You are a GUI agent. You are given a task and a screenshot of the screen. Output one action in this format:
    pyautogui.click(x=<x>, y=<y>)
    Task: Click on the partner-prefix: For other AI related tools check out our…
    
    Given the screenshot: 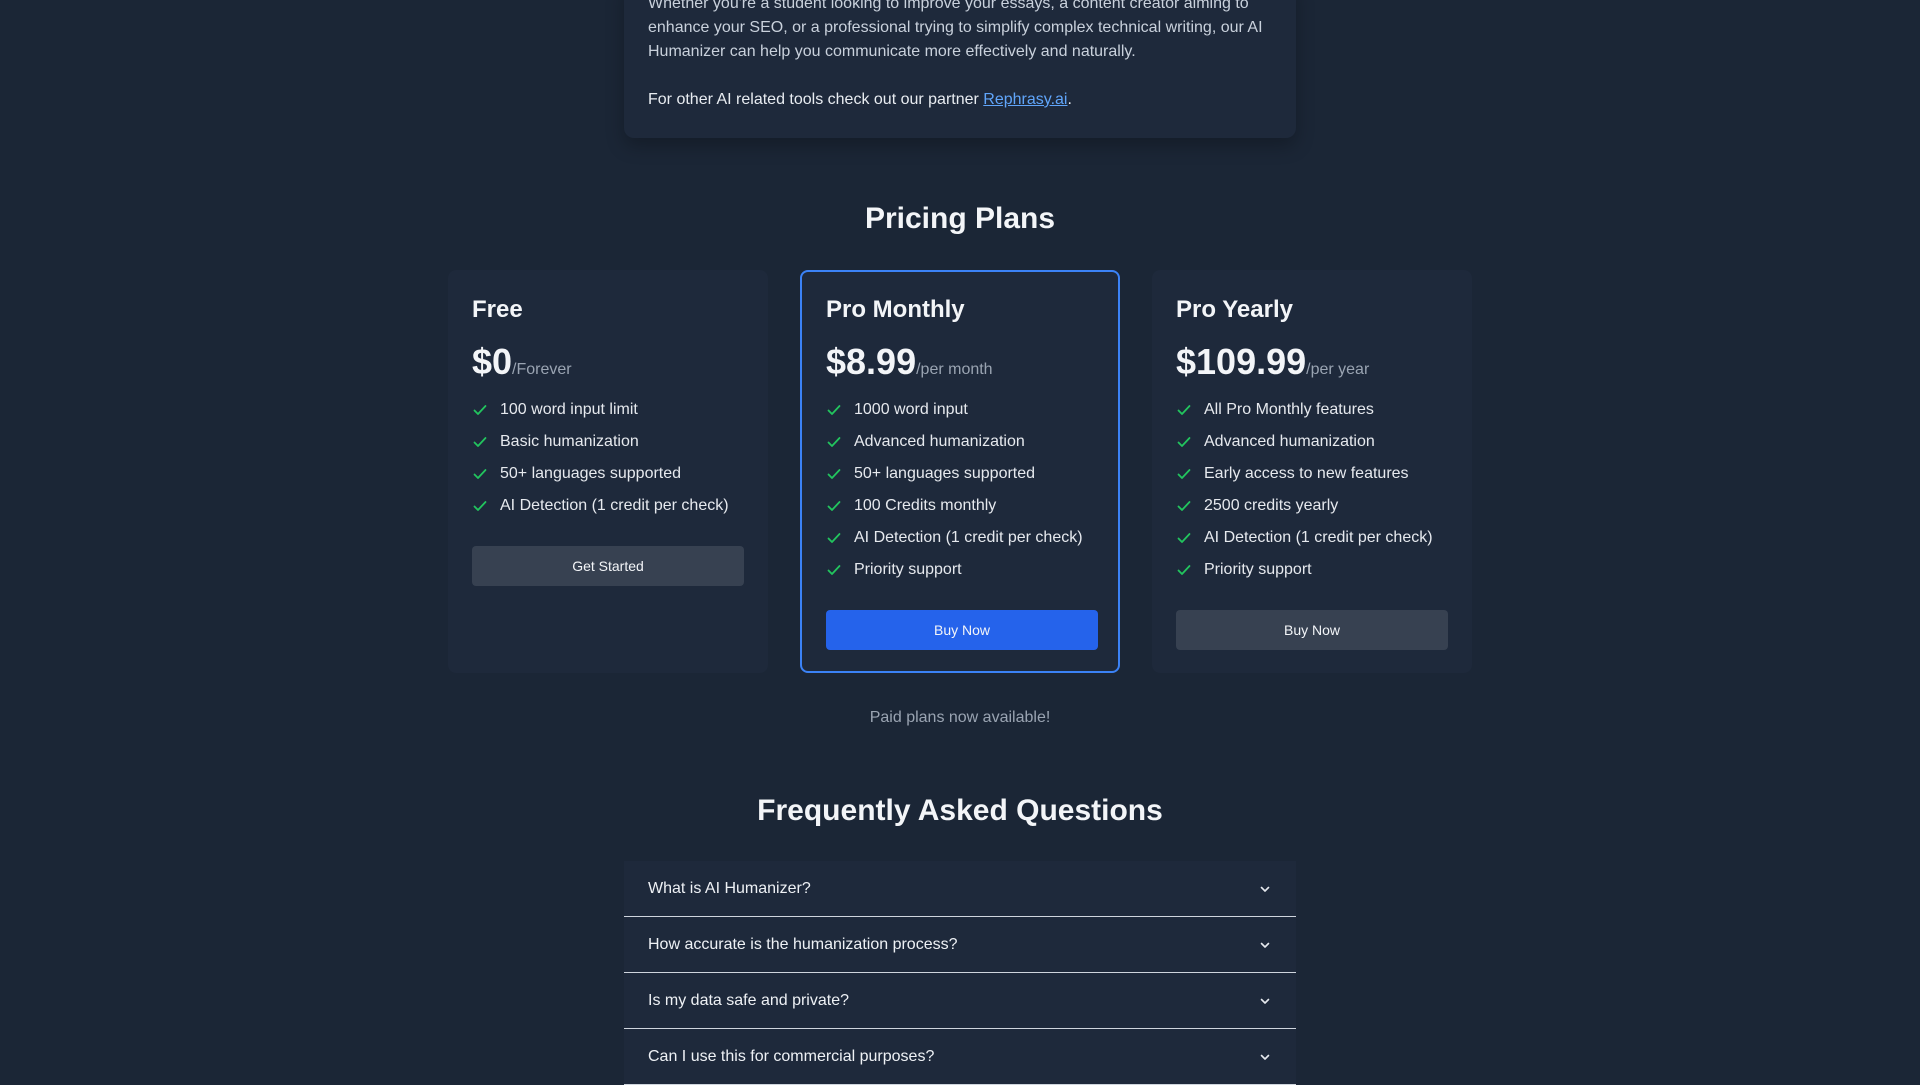 What is the action you would take?
    pyautogui.click(x=816, y=99)
    